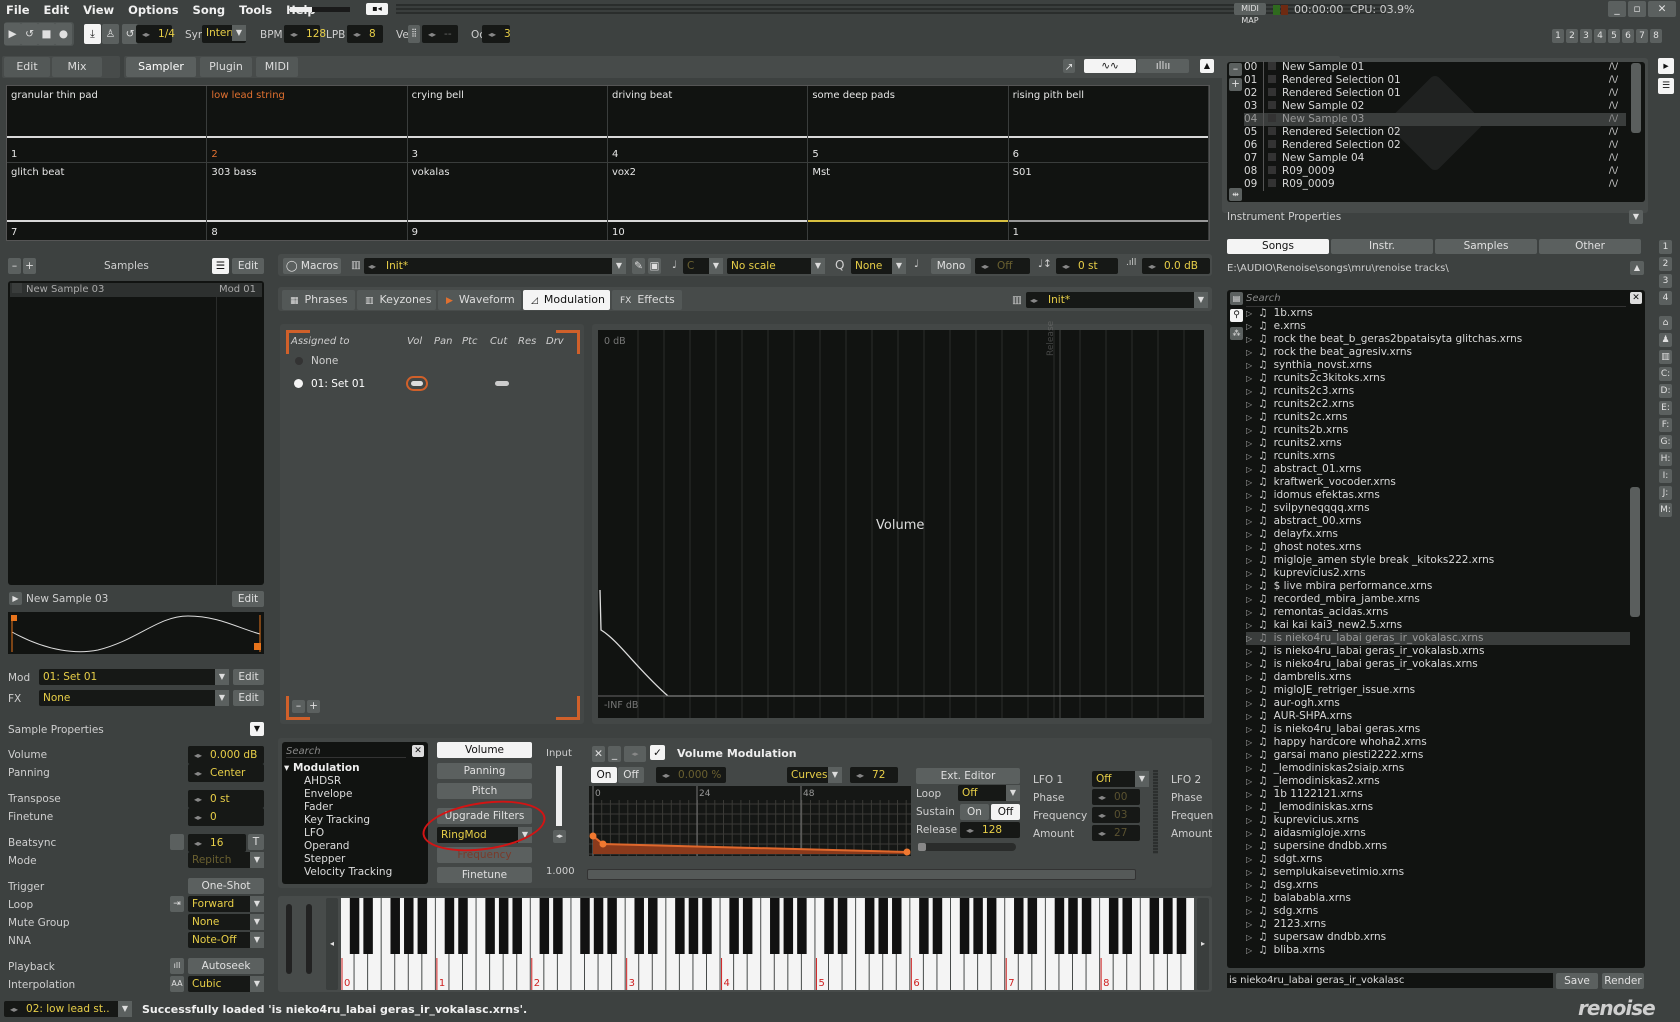 The width and height of the screenshot is (1680, 1022). I want to click on instrument-row: 01 Rendered Selection 01 /\/, so click(1435, 80).